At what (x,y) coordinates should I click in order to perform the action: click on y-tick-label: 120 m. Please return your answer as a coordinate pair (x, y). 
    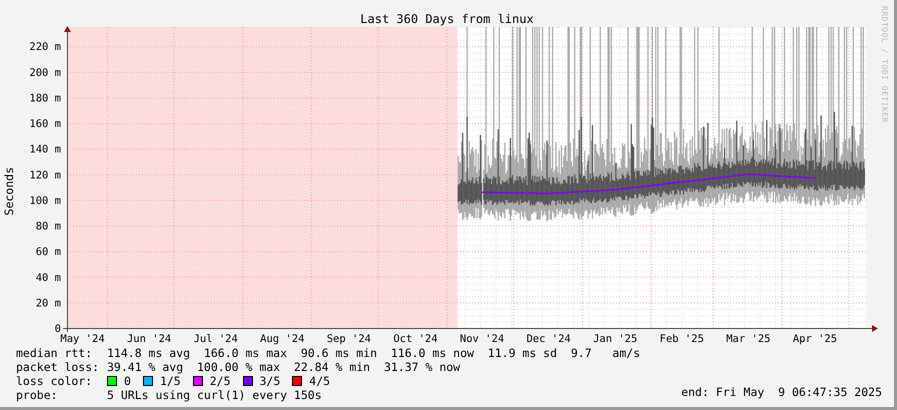
    Looking at the image, I should click on (45, 175).